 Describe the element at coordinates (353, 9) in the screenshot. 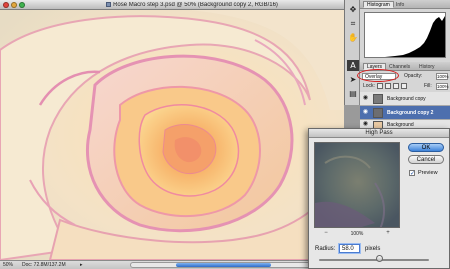

I see `move-tool-icon: ✥` at that location.